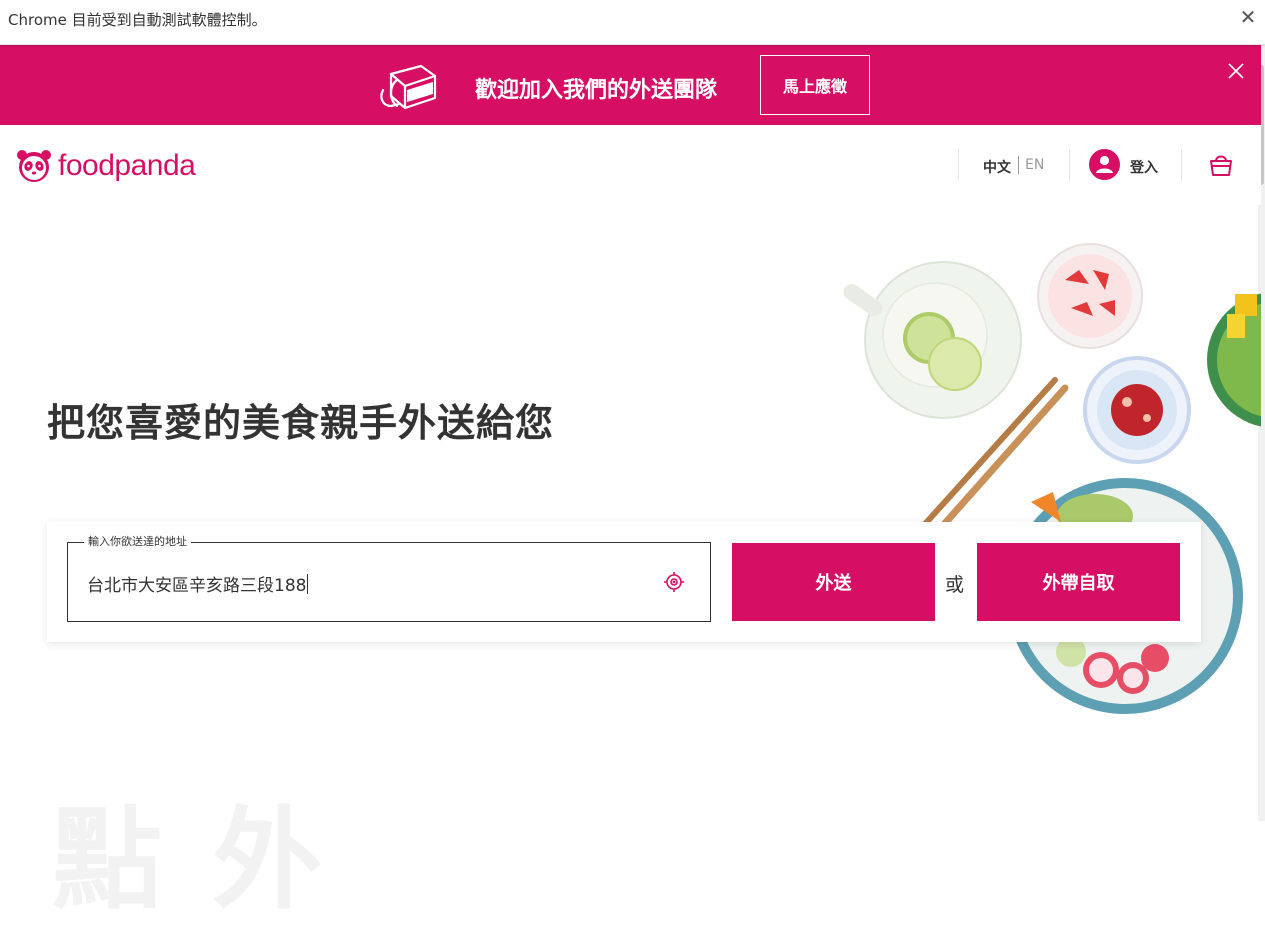  What do you see at coordinates (301, 423) in the screenshot?
I see `hero-headline: 把您喜愛的美食親手外送給您` at bounding box center [301, 423].